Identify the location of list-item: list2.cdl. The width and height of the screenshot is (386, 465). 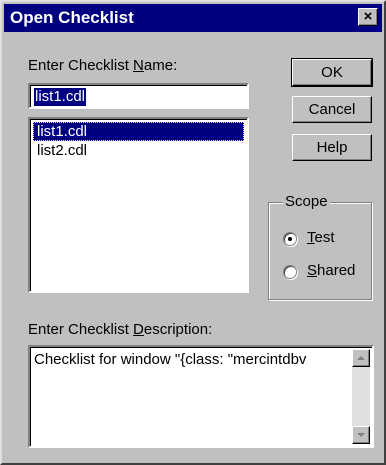
(138, 150).